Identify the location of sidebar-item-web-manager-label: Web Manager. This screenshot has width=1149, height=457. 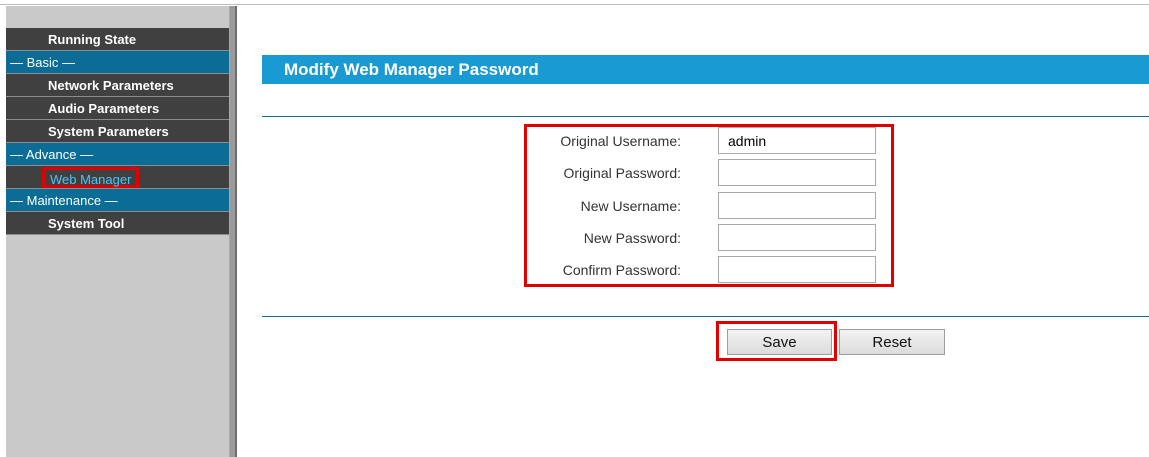
(91, 177).